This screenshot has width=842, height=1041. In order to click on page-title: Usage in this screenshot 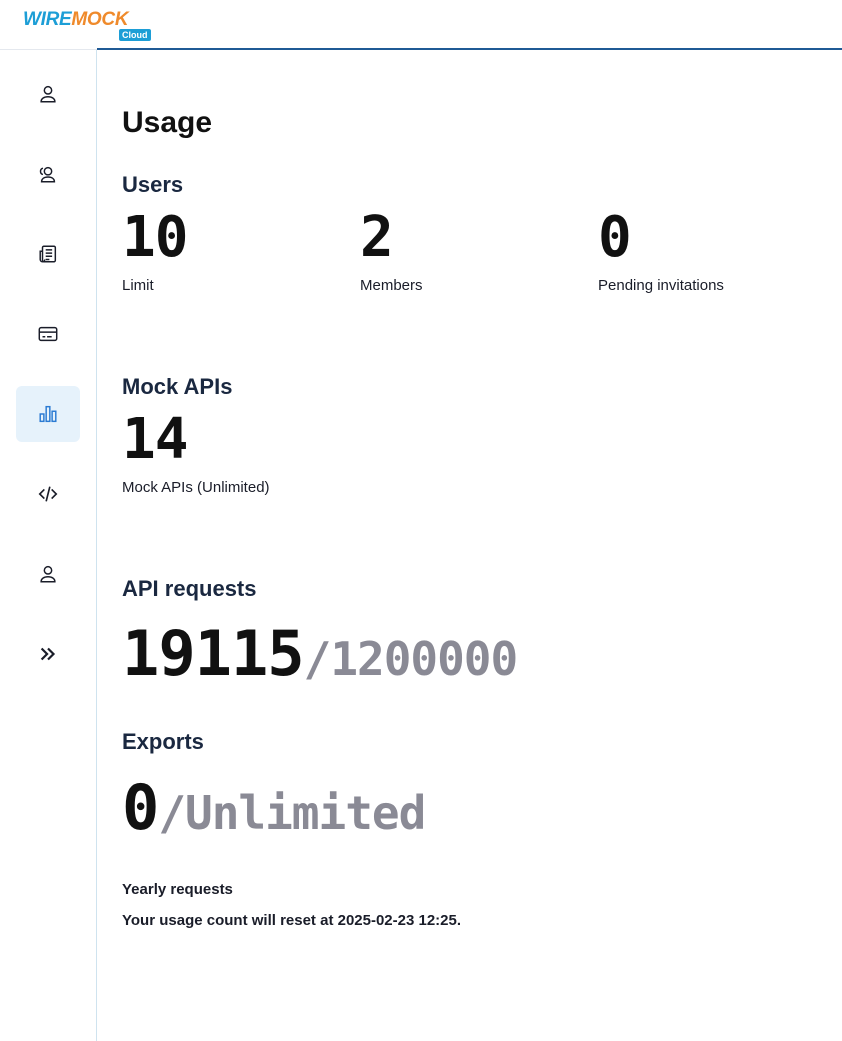, I will do `click(167, 122)`.